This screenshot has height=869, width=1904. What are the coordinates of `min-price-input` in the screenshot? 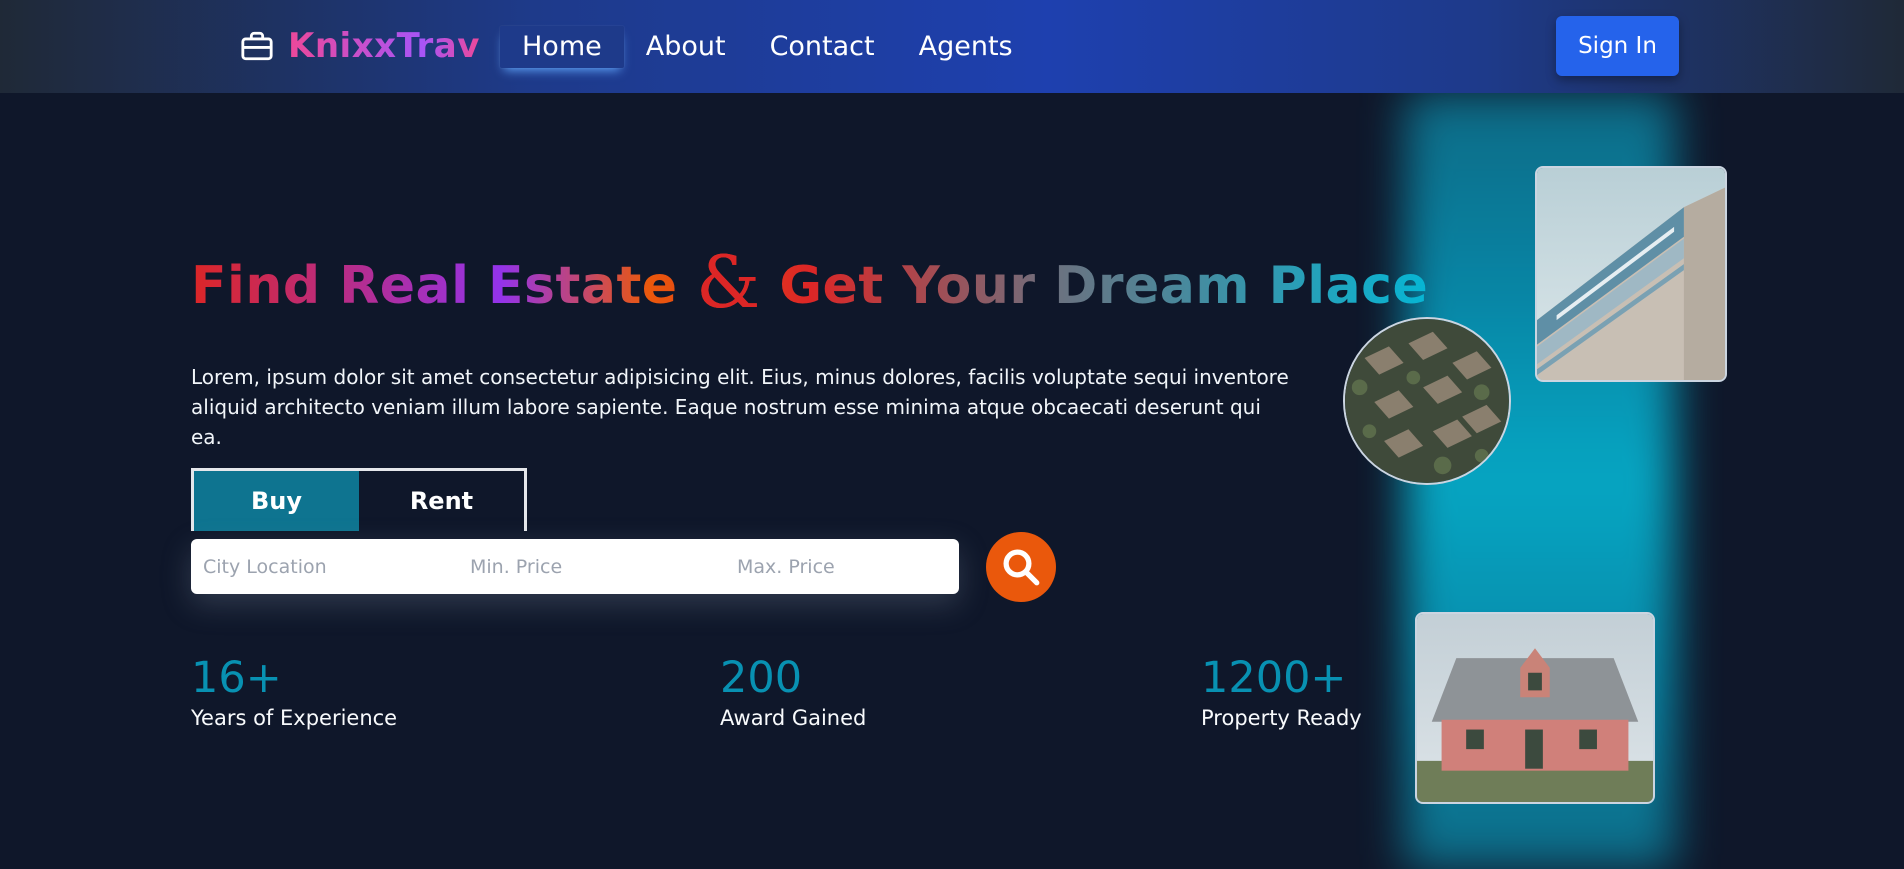 It's located at (591, 566).